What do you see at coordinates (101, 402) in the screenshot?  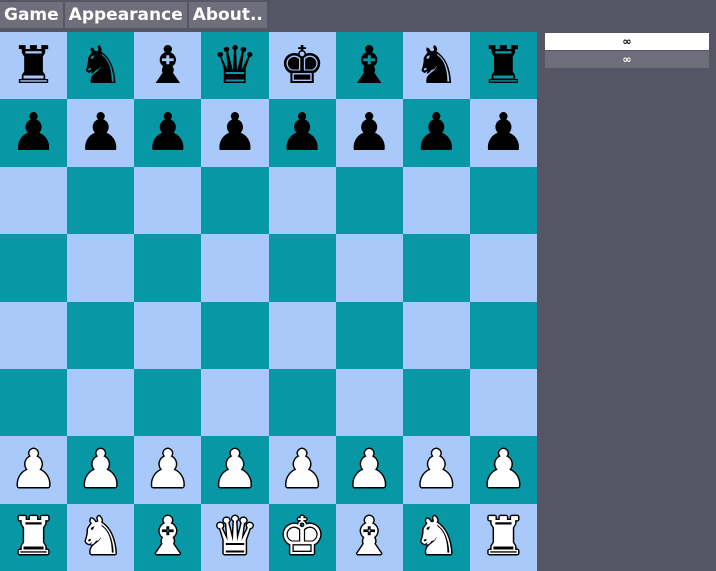 I see `square-b3` at bounding box center [101, 402].